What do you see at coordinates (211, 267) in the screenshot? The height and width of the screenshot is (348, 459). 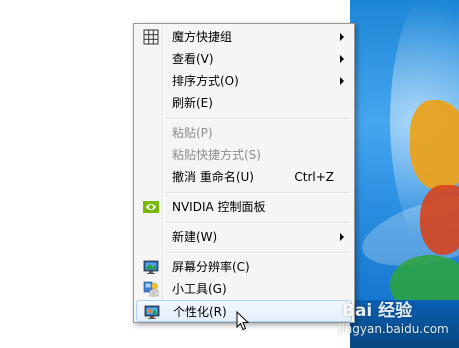 I see `menu-item-label: 屏幕分辨率(C)` at bounding box center [211, 267].